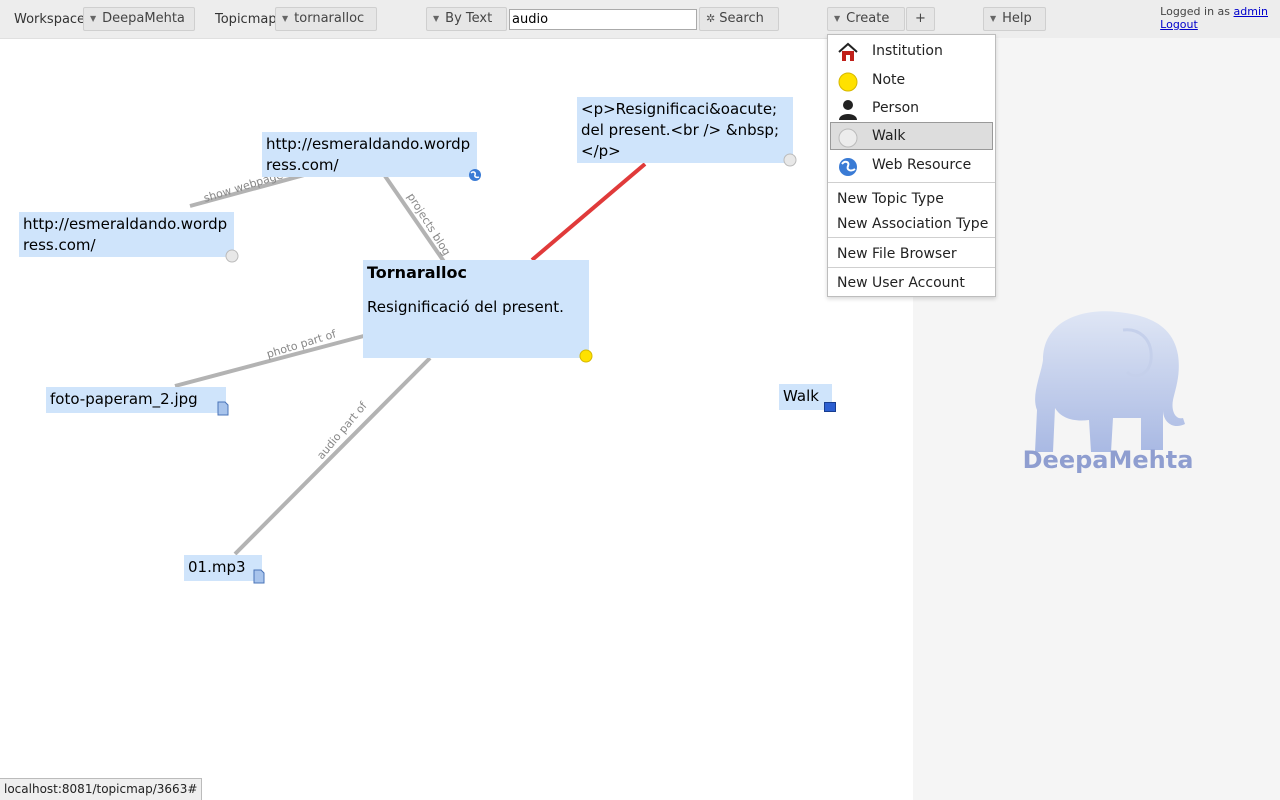 The width and height of the screenshot is (1280, 800). I want to click on plus-icon: +, so click(920, 18).